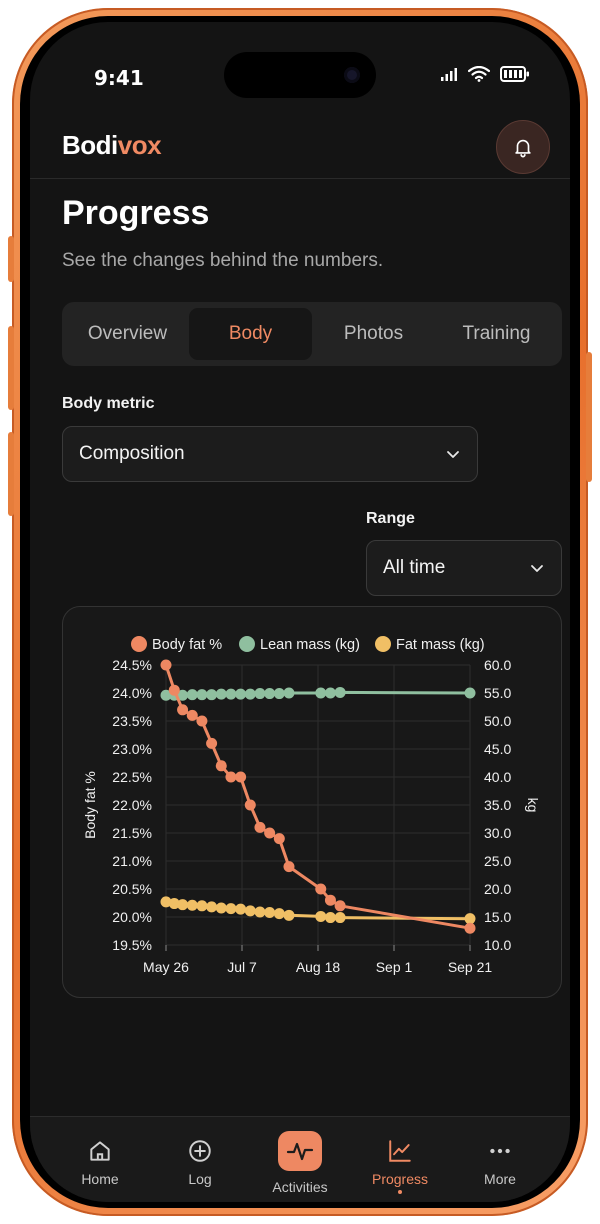 The height and width of the screenshot is (1224, 600). Describe the element at coordinates (200, 1179) in the screenshot. I see `nav-log-label: Log` at that location.